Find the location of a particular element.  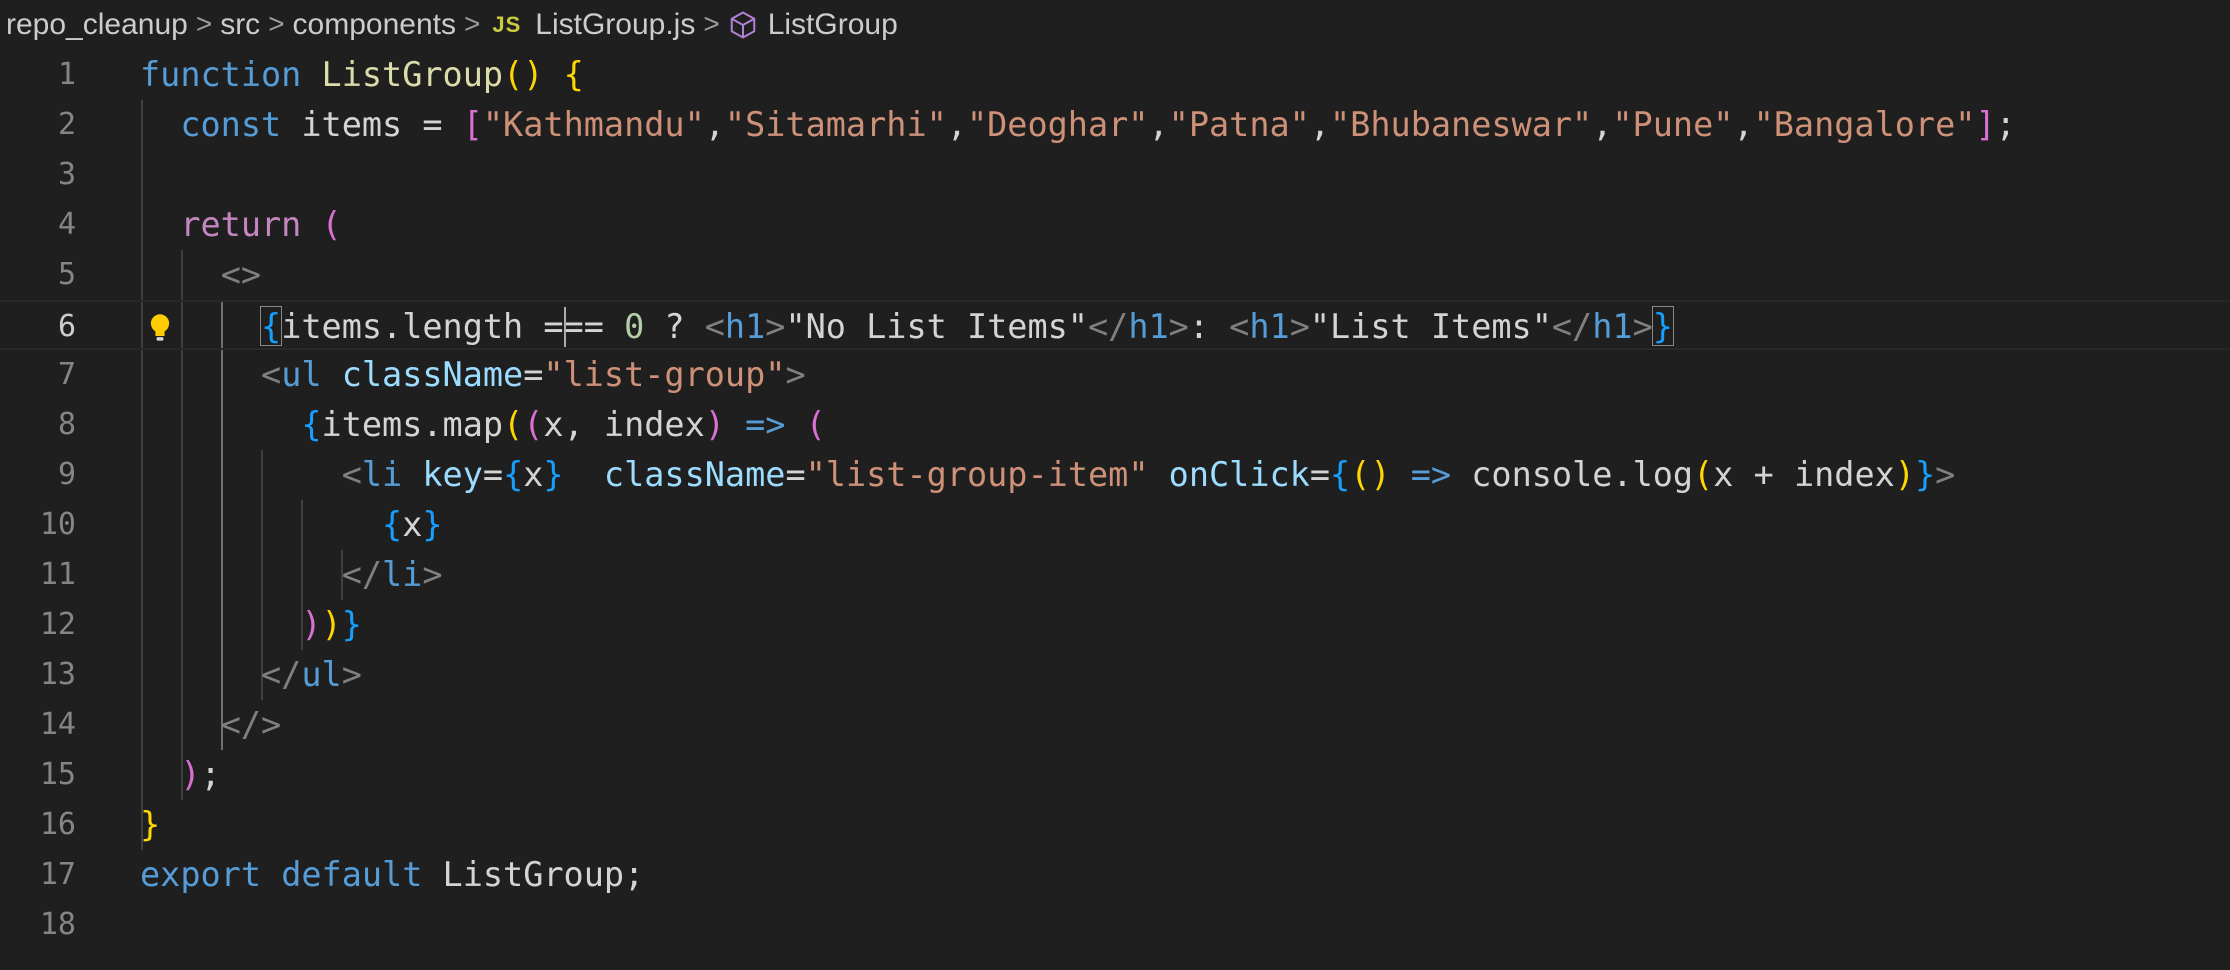

code-token: "list-group" is located at coordinates (664, 374).